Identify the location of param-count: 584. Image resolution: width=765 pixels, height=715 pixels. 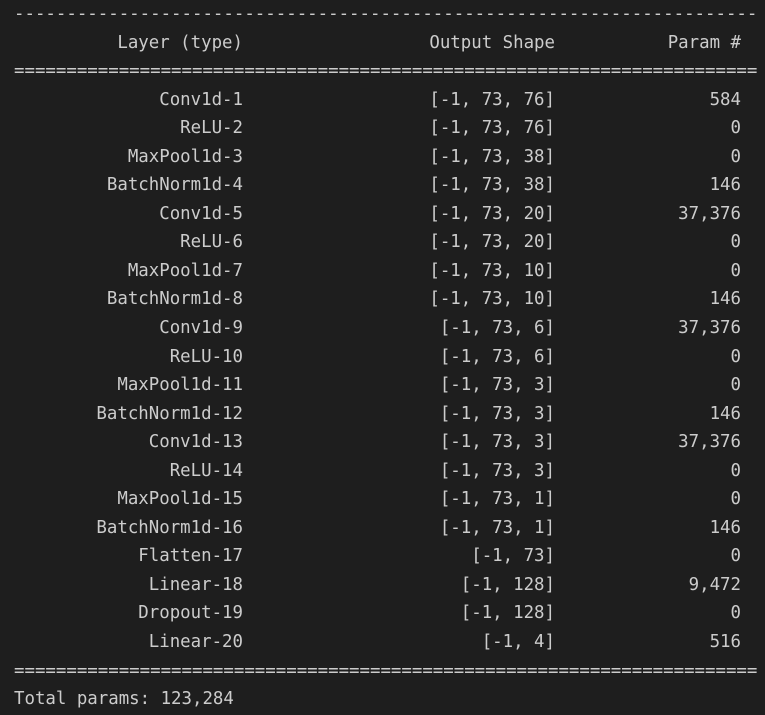
(725, 99).